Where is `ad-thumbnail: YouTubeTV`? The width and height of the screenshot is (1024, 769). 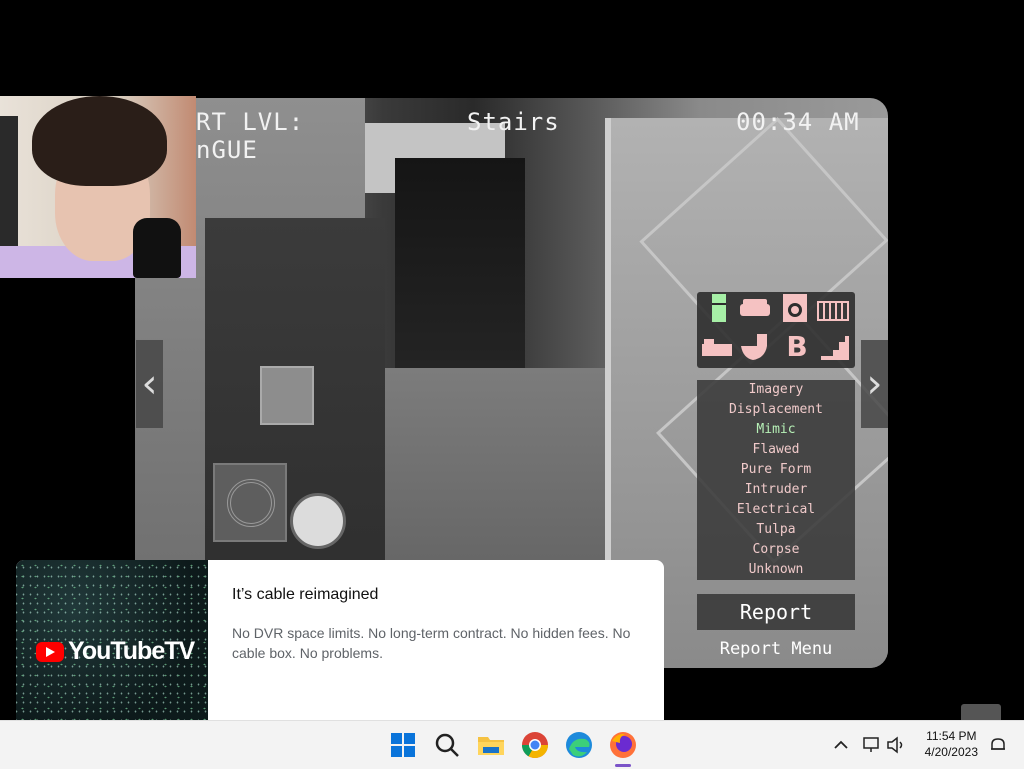 ad-thumbnail: YouTubeTV is located at coordinates (112, 640).